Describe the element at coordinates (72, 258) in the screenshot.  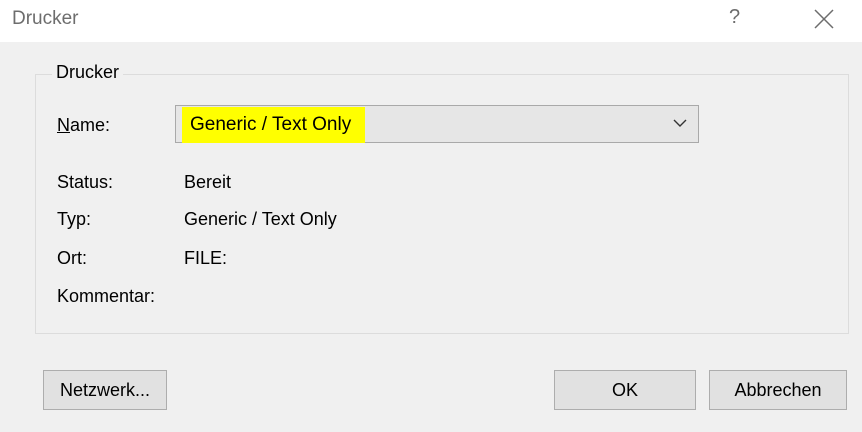
I see `location-label: Ort:` at that location.